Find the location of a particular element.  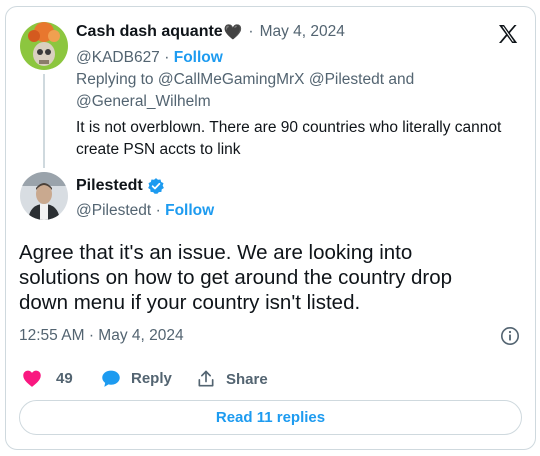

replying-to-and: and is located at coordinates (401, 79).